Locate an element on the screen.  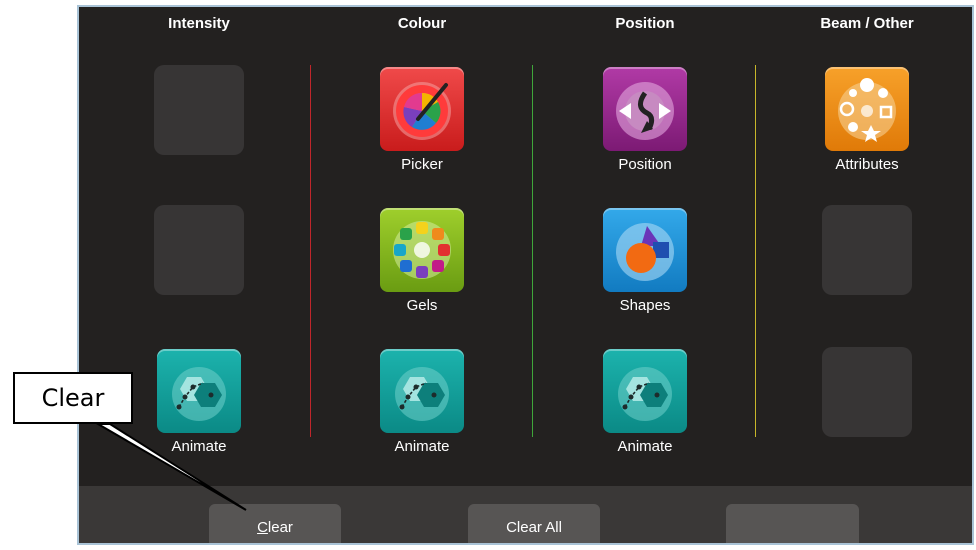
callout-text: Clear is located at coordinates (73, 398).